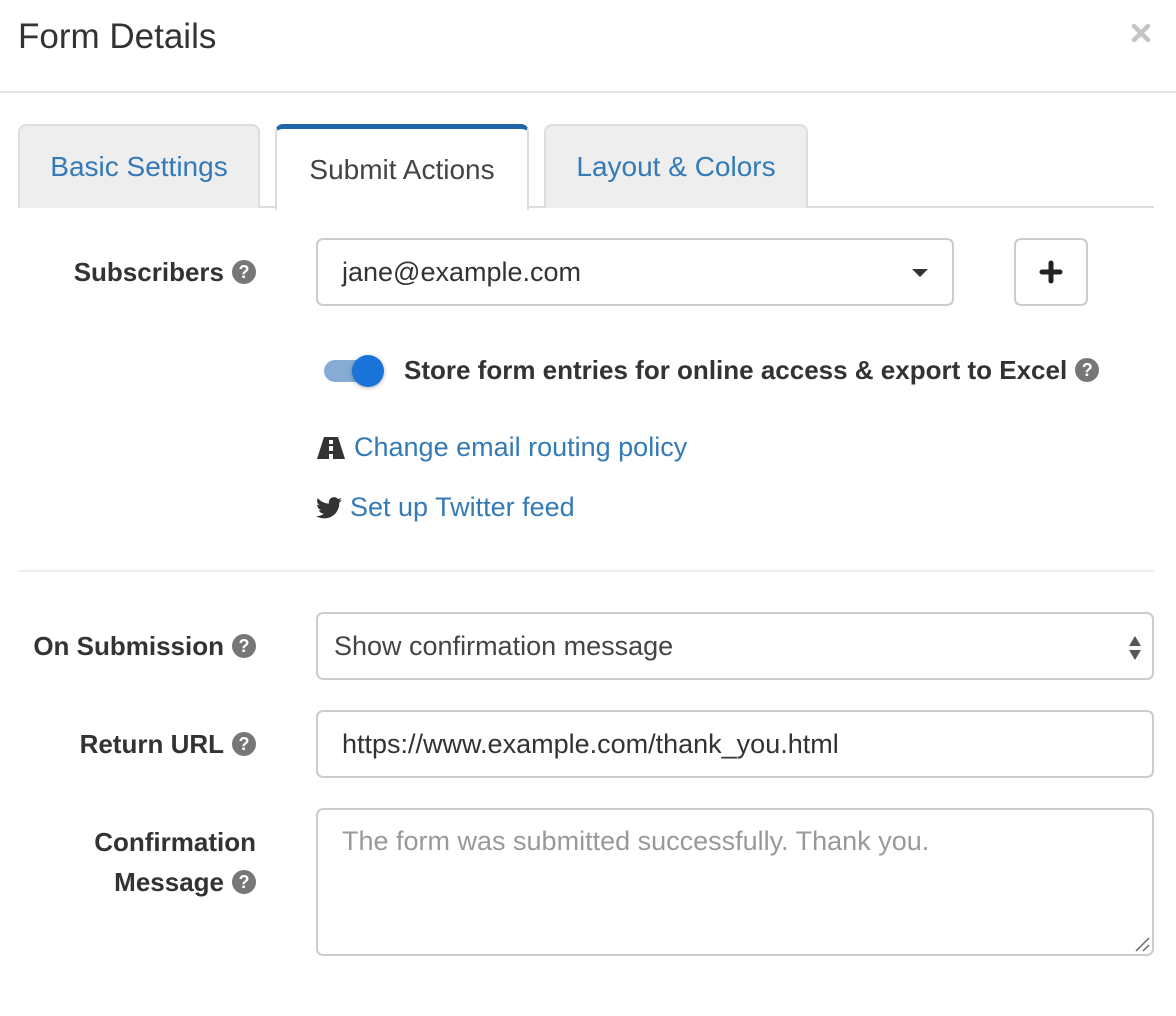 This screenshot has height=1016, width=1176. Describe the element at coordinates (521, 447) in the screenshot. I see `change-email-routing-label: Change email routing policy` at that location.